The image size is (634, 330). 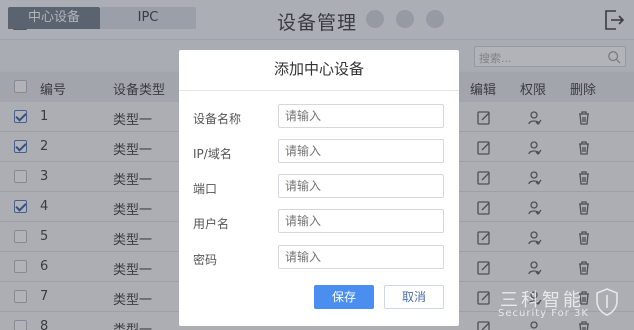 What do you see at coordinates (361, 151) in the screenshot?
I see `ip-domain-input` at bounding box center [361, 151].